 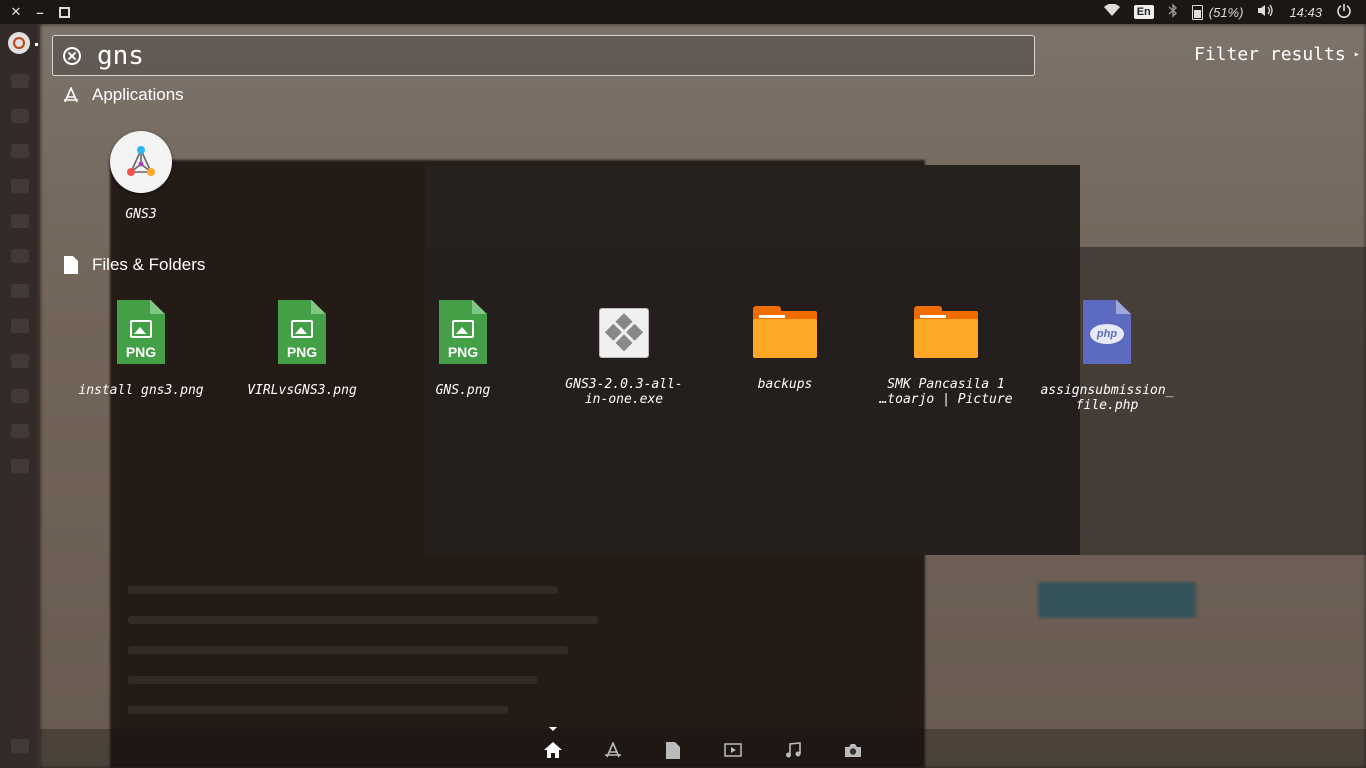 I want to click on folder-result-backups: backups, so click(x=785, y=346).